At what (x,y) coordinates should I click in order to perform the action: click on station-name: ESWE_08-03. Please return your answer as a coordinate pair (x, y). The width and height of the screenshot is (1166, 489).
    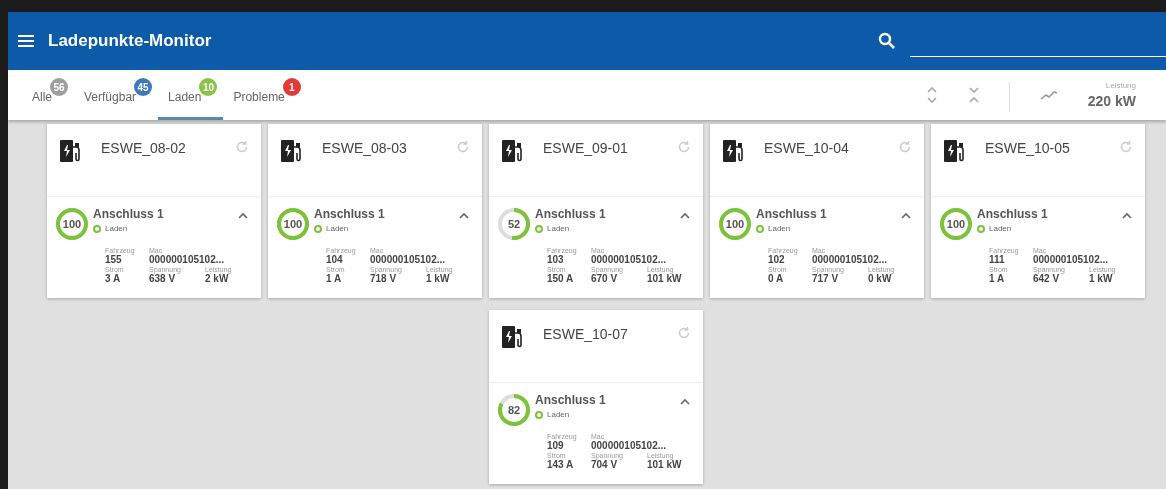
    Looking at the image, I should click on (365, 148).